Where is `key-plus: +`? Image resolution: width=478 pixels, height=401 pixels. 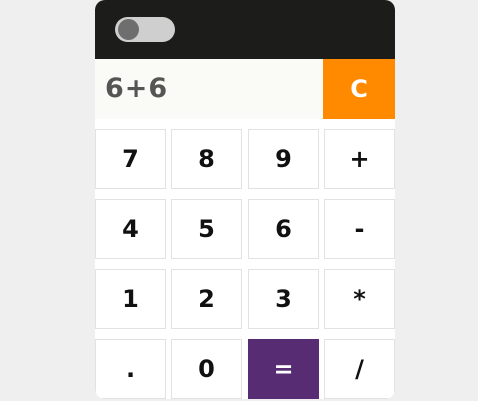 key-plus: + is located at coordinates (359, 159).